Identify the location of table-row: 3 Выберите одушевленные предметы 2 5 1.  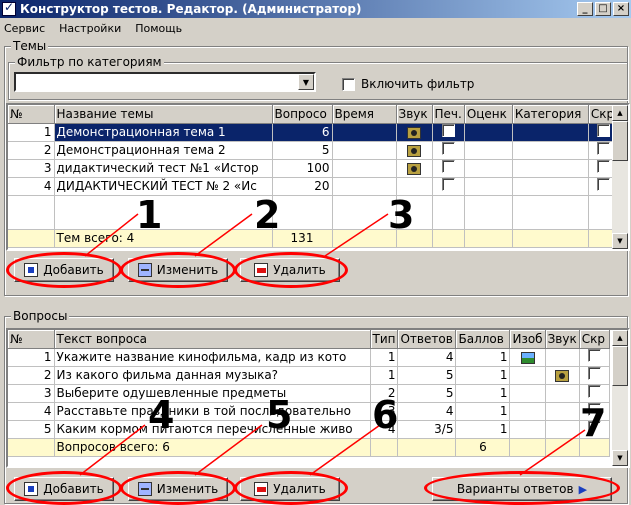
(309, 393).